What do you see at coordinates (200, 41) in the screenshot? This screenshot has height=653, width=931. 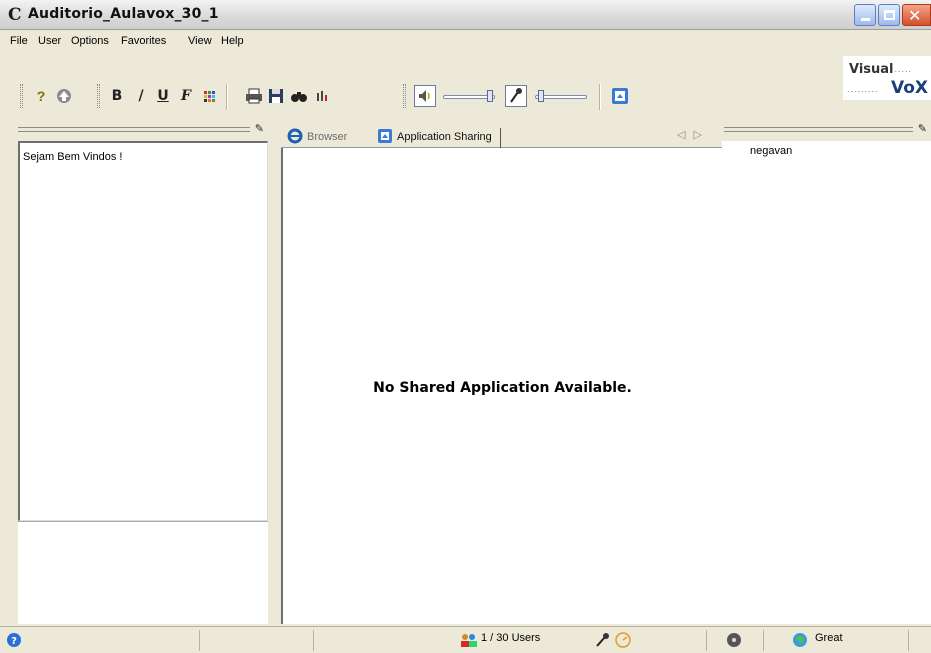 I see `menu-view: View` at bounding box center [200, 41].